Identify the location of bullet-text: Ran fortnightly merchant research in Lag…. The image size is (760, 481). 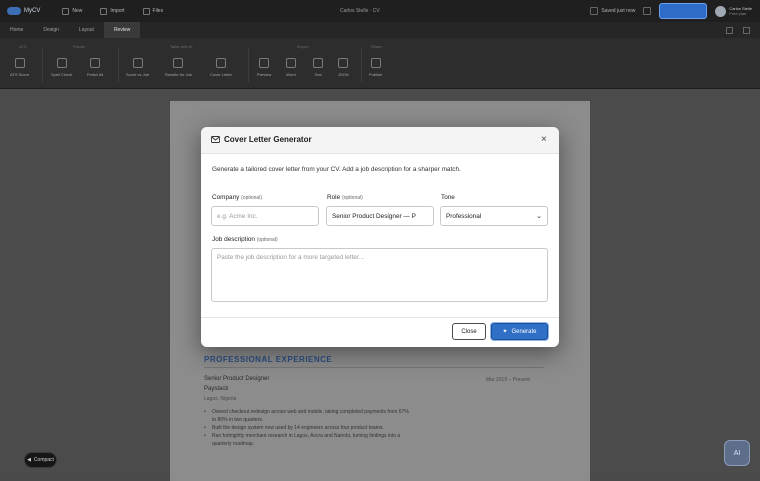
(306, 436).